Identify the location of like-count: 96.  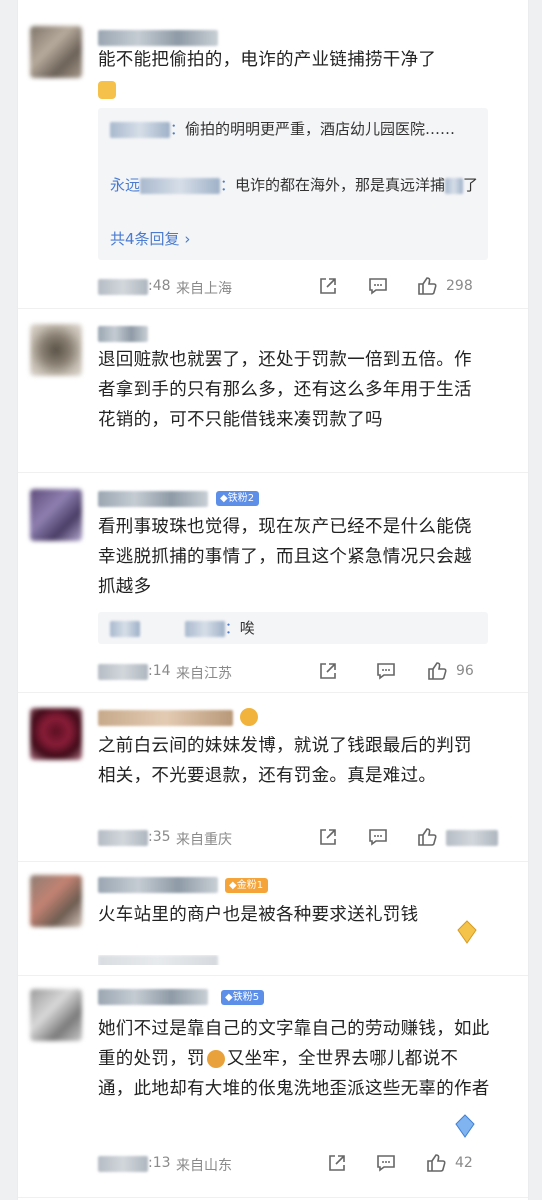
(465, 671).